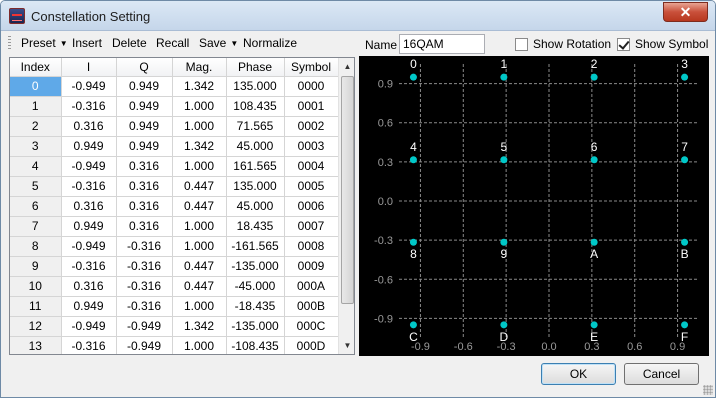 The height and width of the screenshot is (398, 716). Describe the element at coordinates (255, 326) in the screenshot. I see `table-cell: -135.000` at that location.